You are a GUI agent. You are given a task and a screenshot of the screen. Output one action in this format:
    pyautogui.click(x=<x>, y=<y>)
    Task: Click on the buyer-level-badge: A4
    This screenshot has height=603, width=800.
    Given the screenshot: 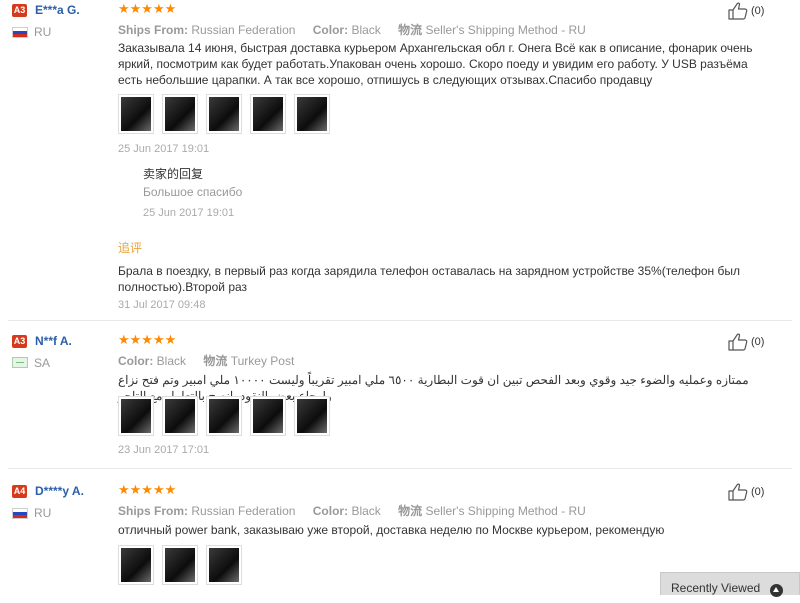 What is the action you would take?
    pyautogui.click(x=19, y=491)
    